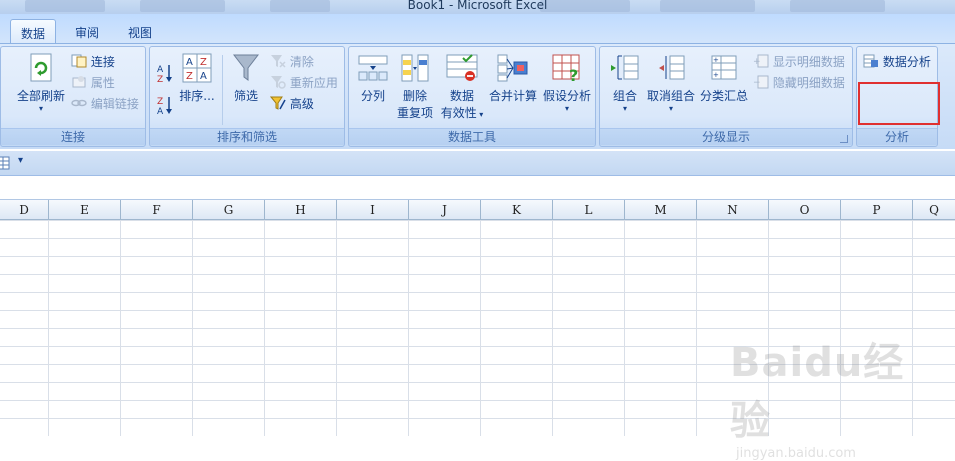 The image size is (955, 461). Describe the element at coordinates (313, 83) in the screenshot. I see `reapply-label: 重新应用` at that location.